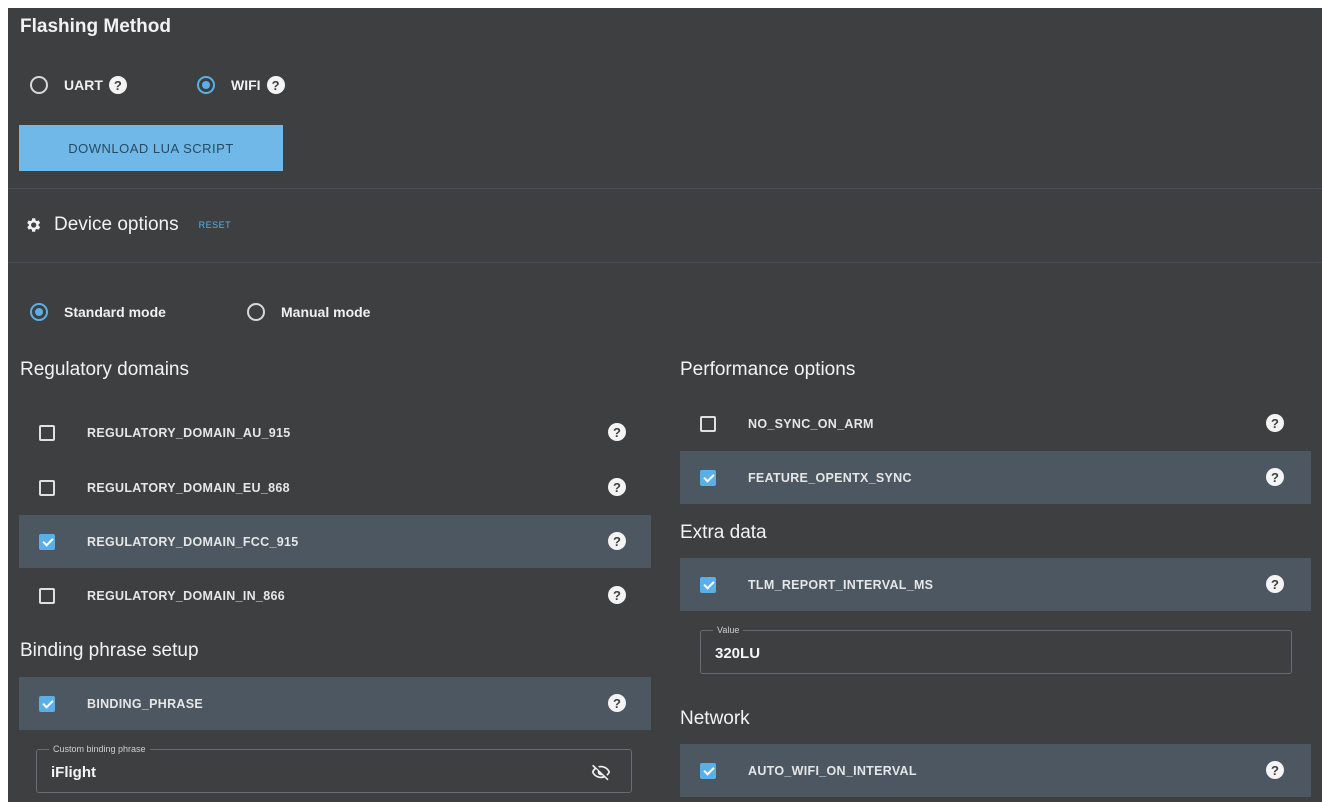 The image size is (1322, 802). Describe the element at coordinates (723, 532) in the screenshot. I see `extra-data-title: Extra data` at that location.